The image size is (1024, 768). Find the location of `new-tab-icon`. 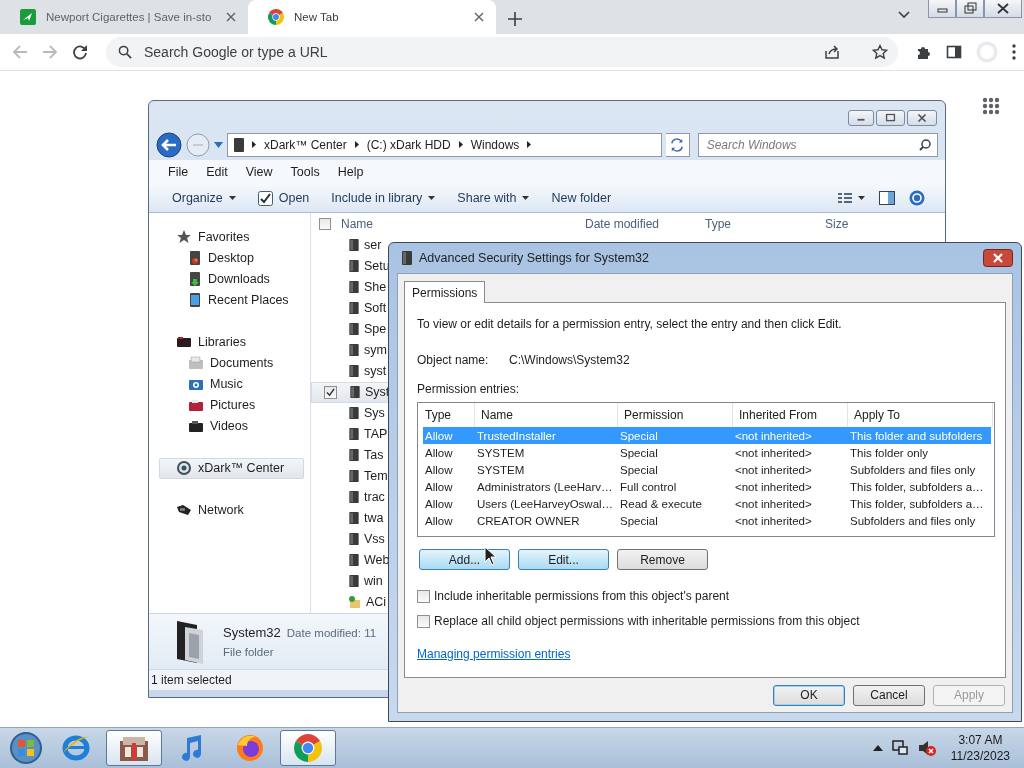

new-tab-icon is located at coordinates (515, 19).